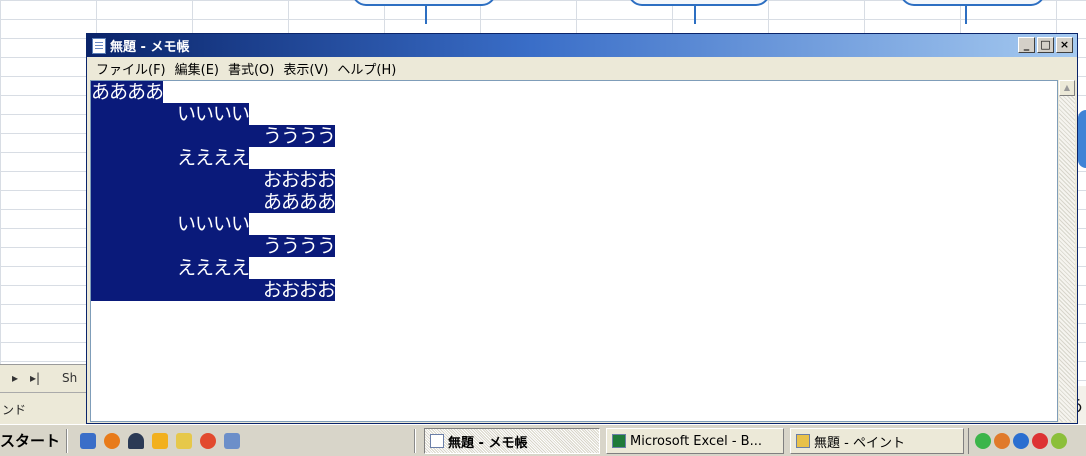 Image resolution: width=1086 pixels, height=456 pixels. I want to click on app-icon, so click(136, 441).